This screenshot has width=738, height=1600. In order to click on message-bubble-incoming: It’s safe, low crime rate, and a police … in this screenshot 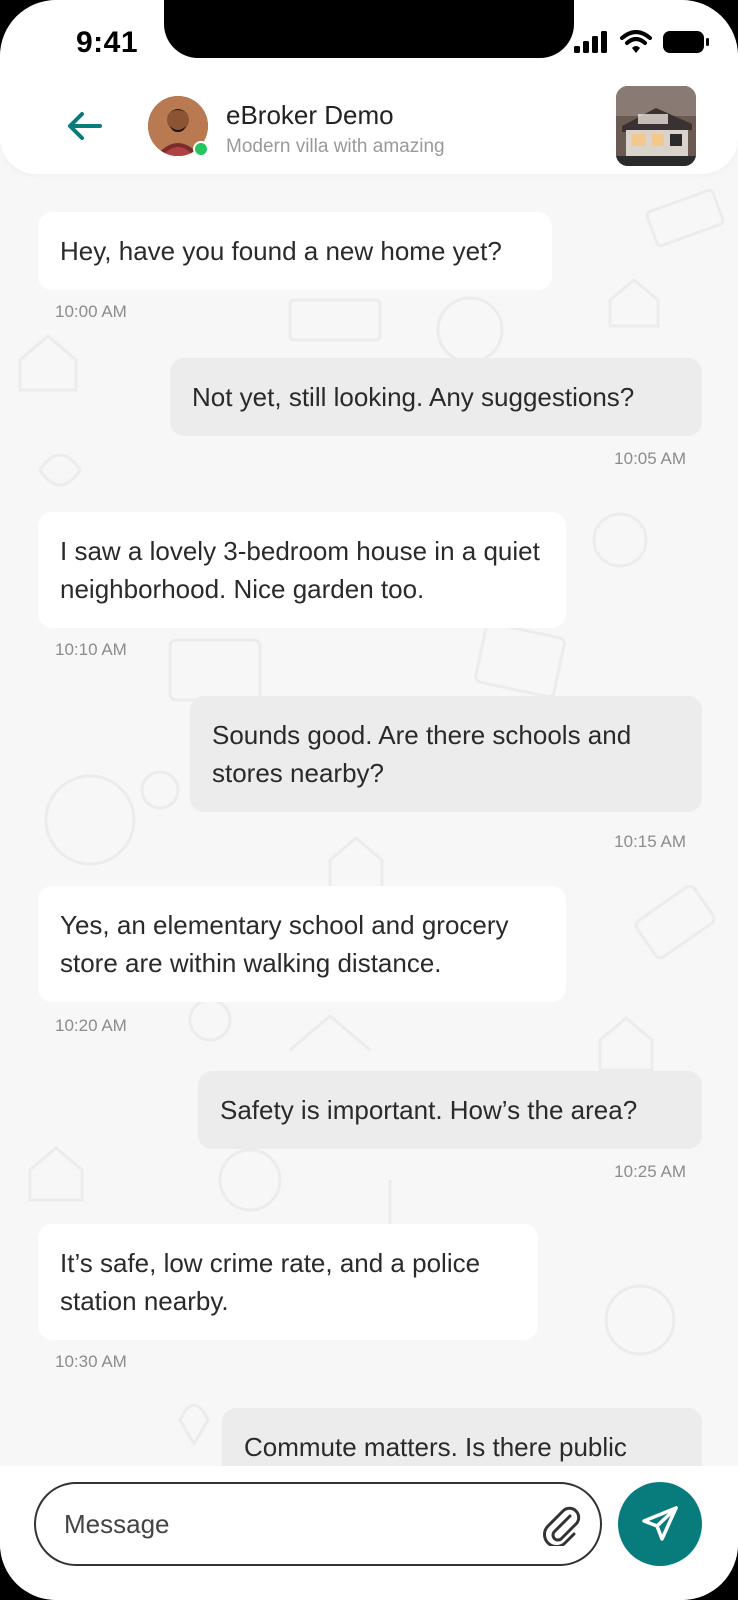, I will do `click(288, 1282)`.